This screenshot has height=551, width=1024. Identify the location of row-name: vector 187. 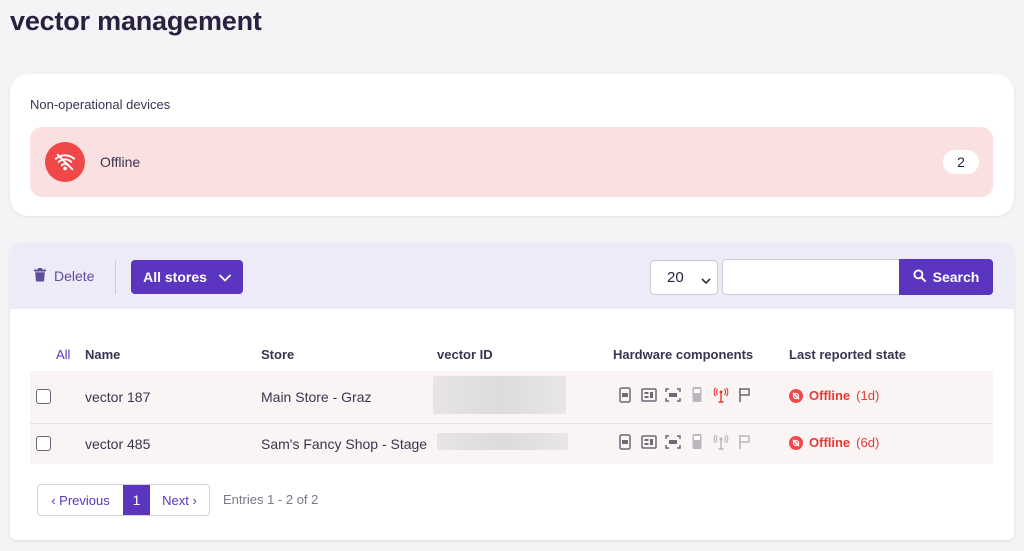
(117, 397).